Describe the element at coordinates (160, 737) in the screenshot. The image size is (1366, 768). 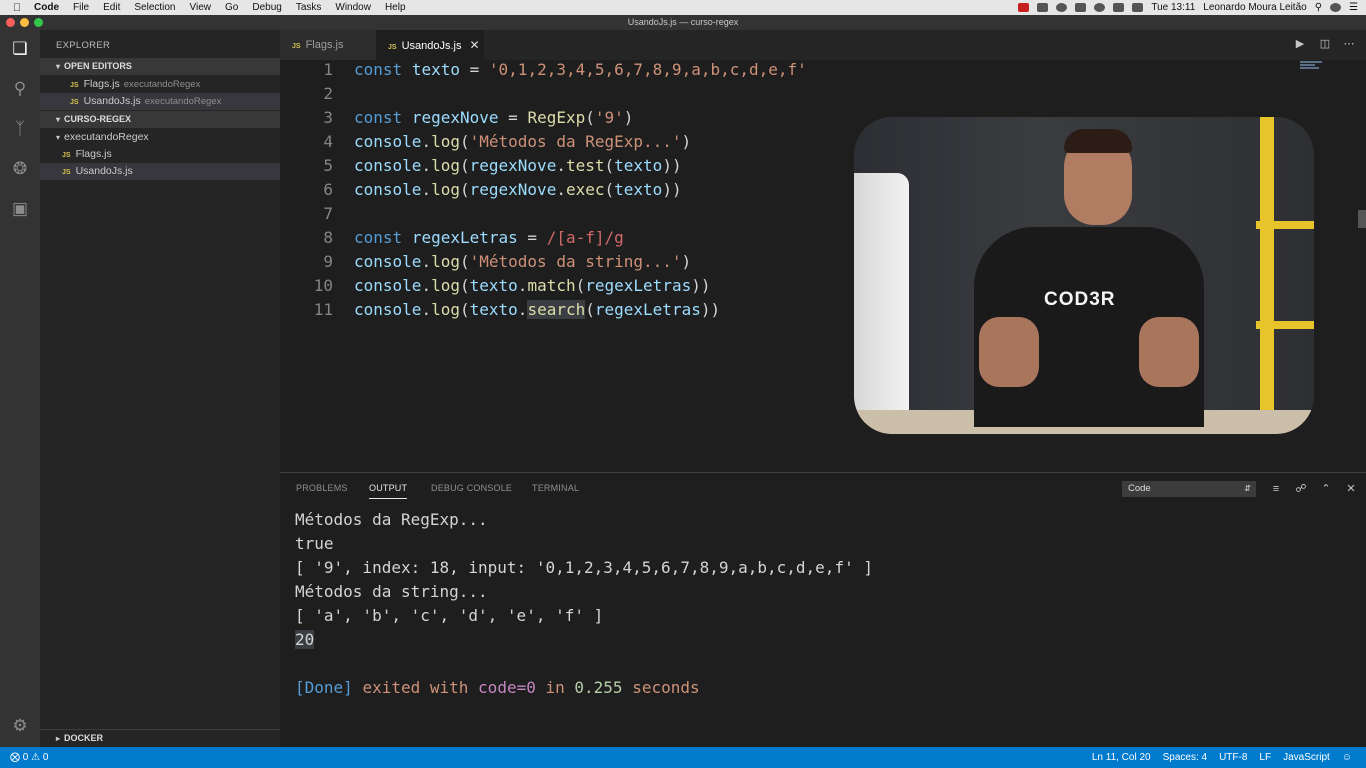
I see `docker-header: ▸ DOCKER` at that location.